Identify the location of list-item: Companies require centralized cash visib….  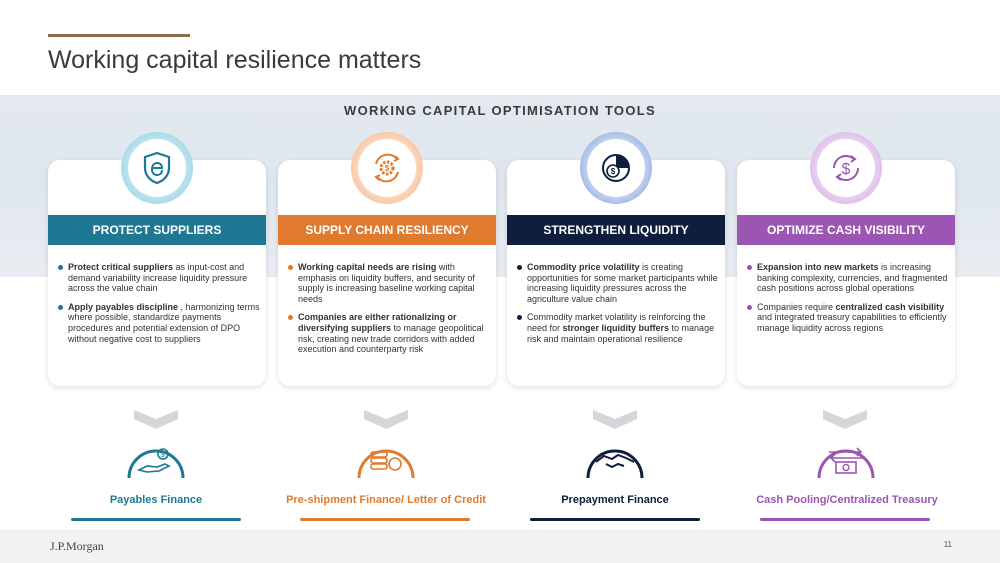
(848, 318).